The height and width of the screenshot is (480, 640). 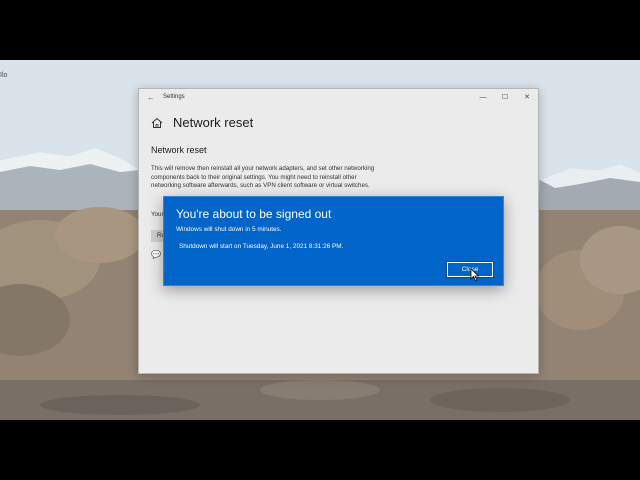 What do you see at coordinates (157, 123) in the screenshot?
I see `home-icon` at bounding box center [157, 123].